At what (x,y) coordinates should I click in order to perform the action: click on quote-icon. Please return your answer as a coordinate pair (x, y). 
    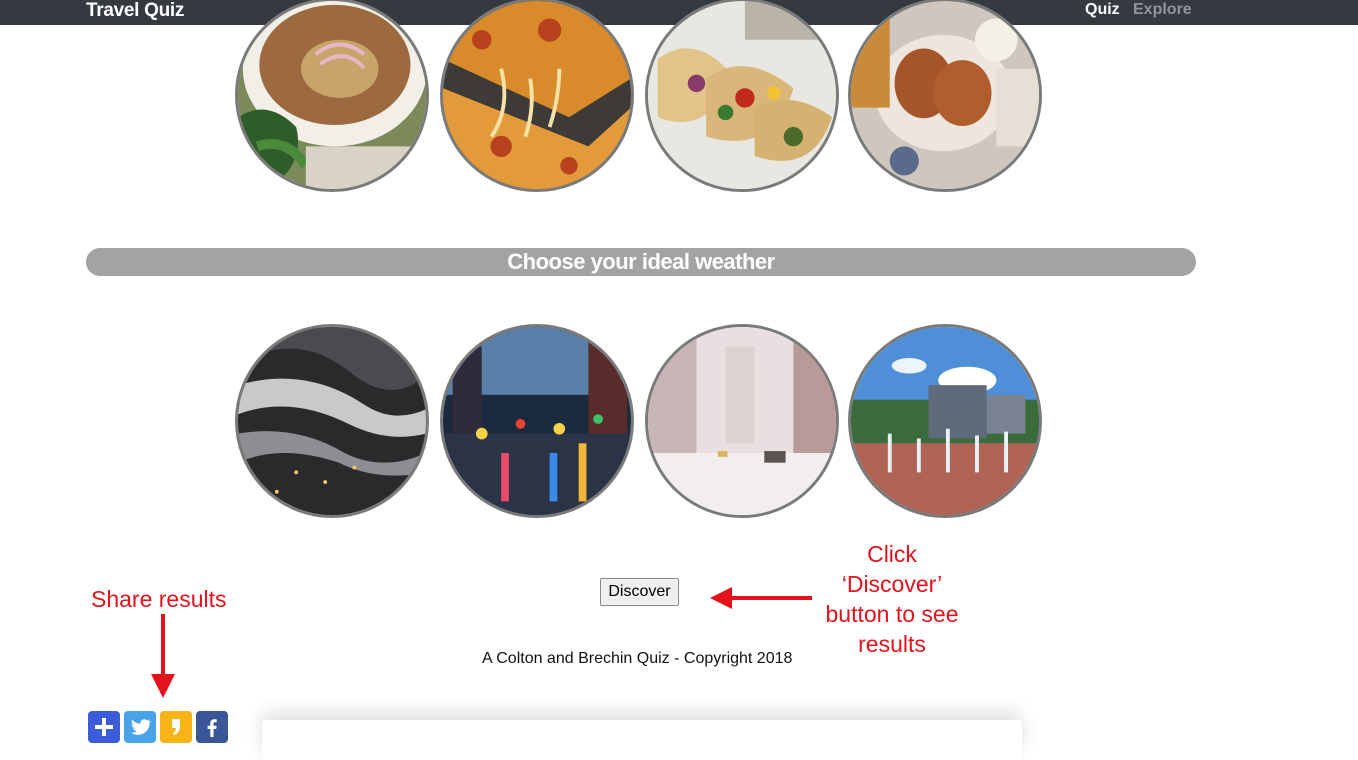
    Looking at the image, I should click on (176, 727).